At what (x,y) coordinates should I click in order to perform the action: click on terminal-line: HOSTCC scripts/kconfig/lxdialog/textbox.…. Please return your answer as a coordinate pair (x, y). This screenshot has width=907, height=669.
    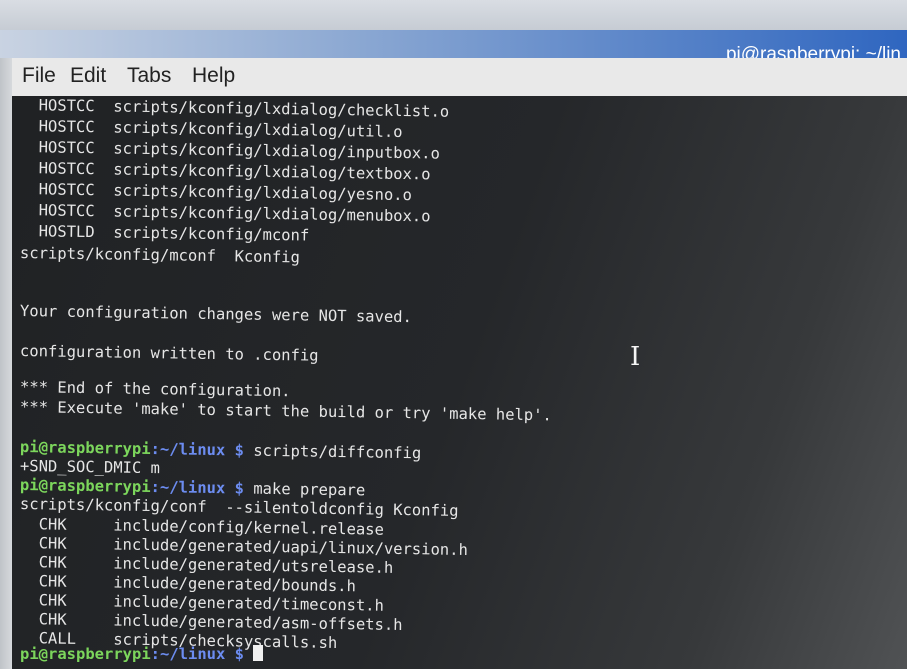
    Looking at the image, I should click on (225, 171).